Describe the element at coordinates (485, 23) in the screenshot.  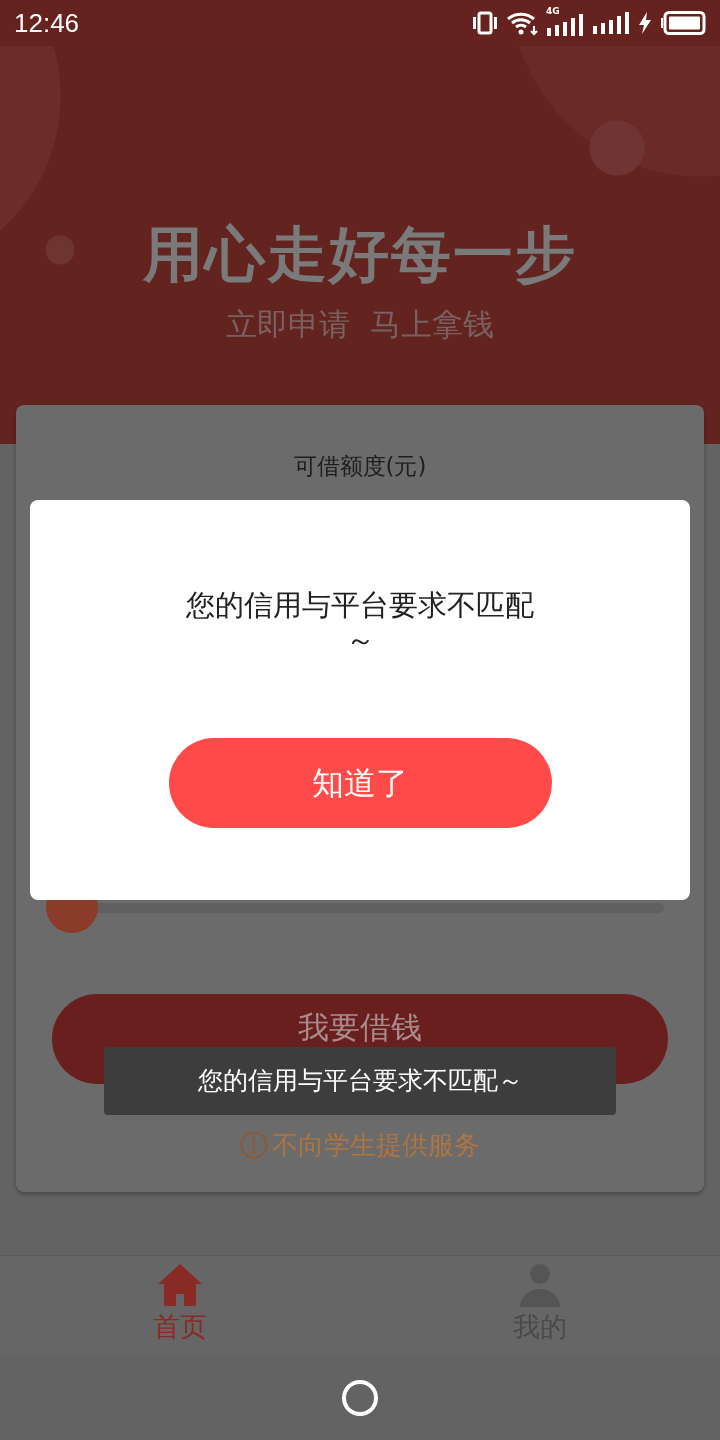
I see `vibrate-icon` at that location.